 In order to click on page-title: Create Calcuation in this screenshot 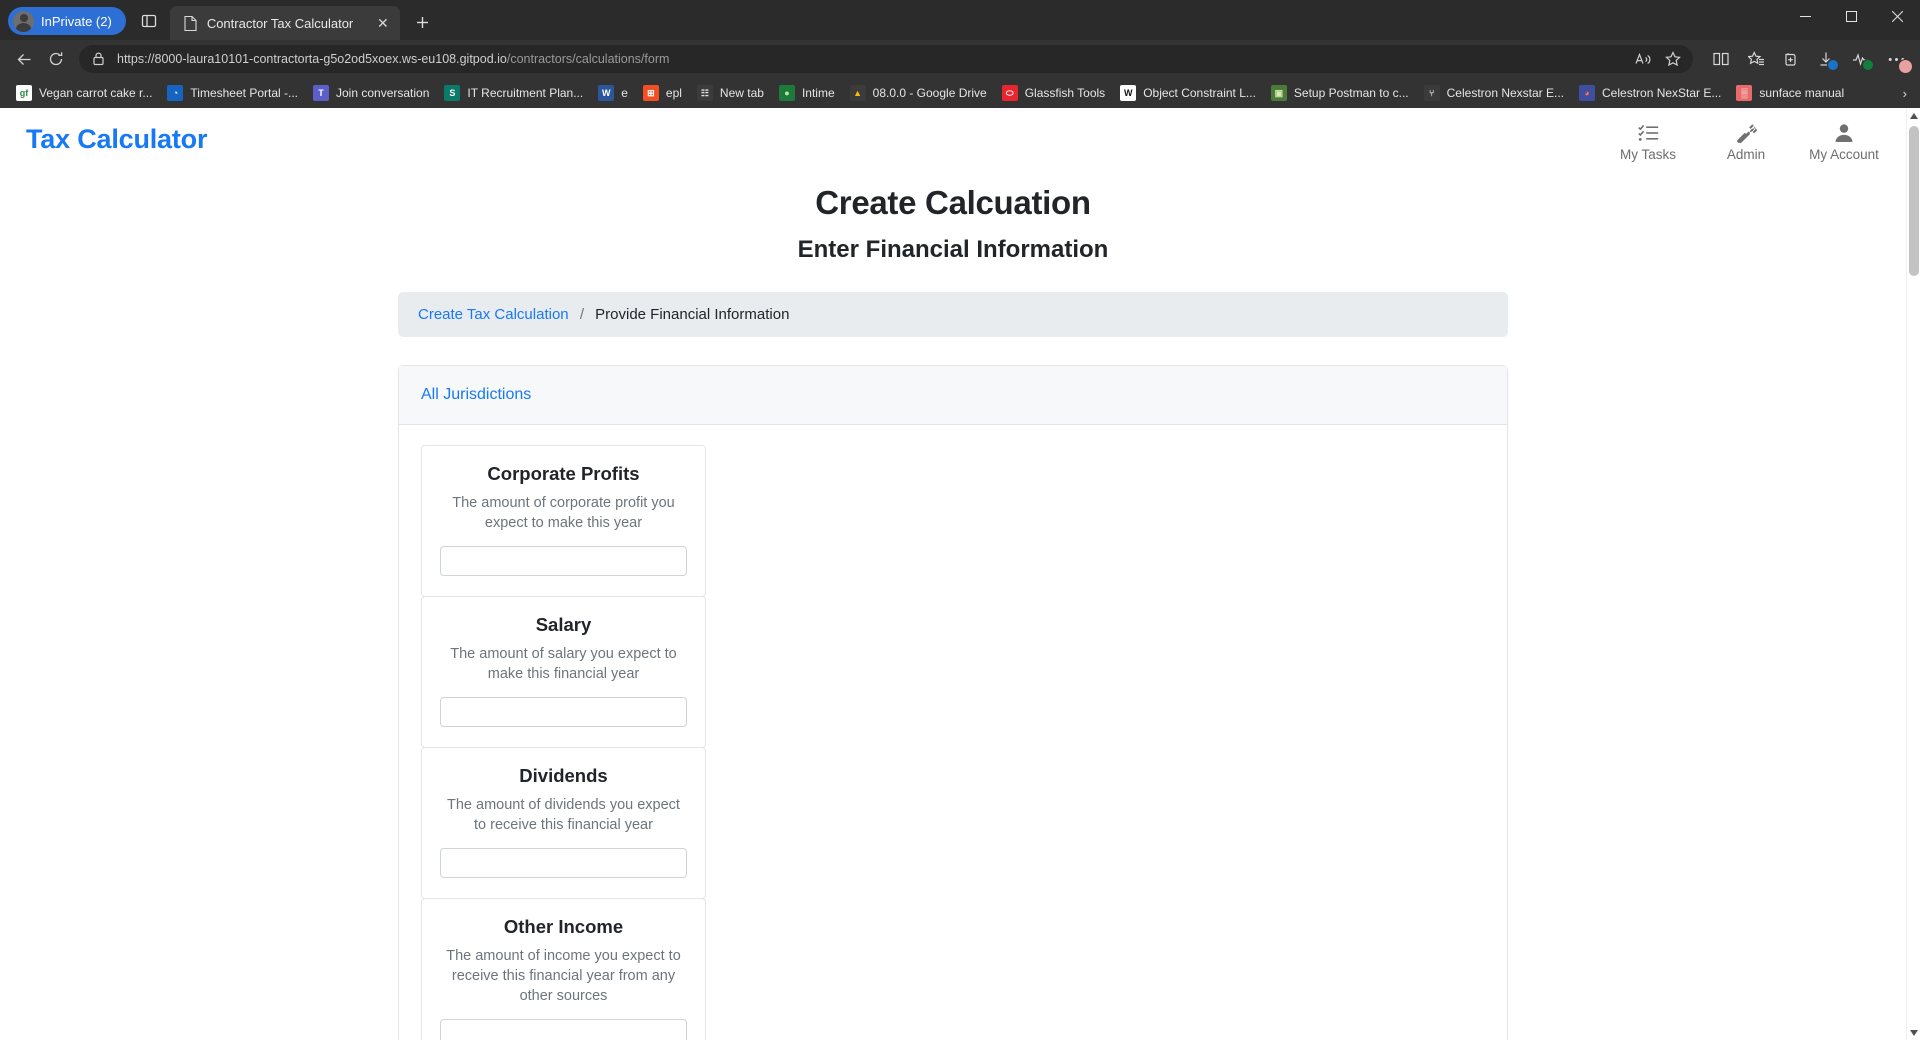, I will do `click(953, 202)`.